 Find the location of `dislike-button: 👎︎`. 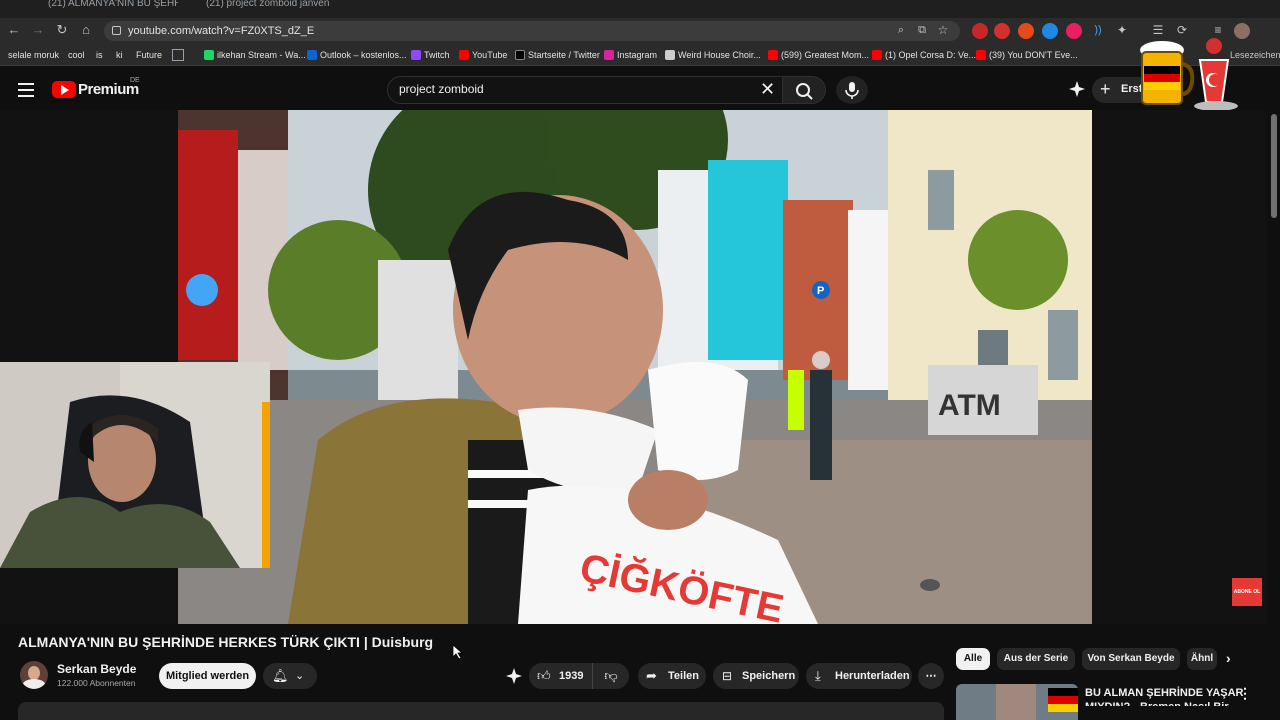

dislike-button: 👎︎ is located at coordinates (611, 676).